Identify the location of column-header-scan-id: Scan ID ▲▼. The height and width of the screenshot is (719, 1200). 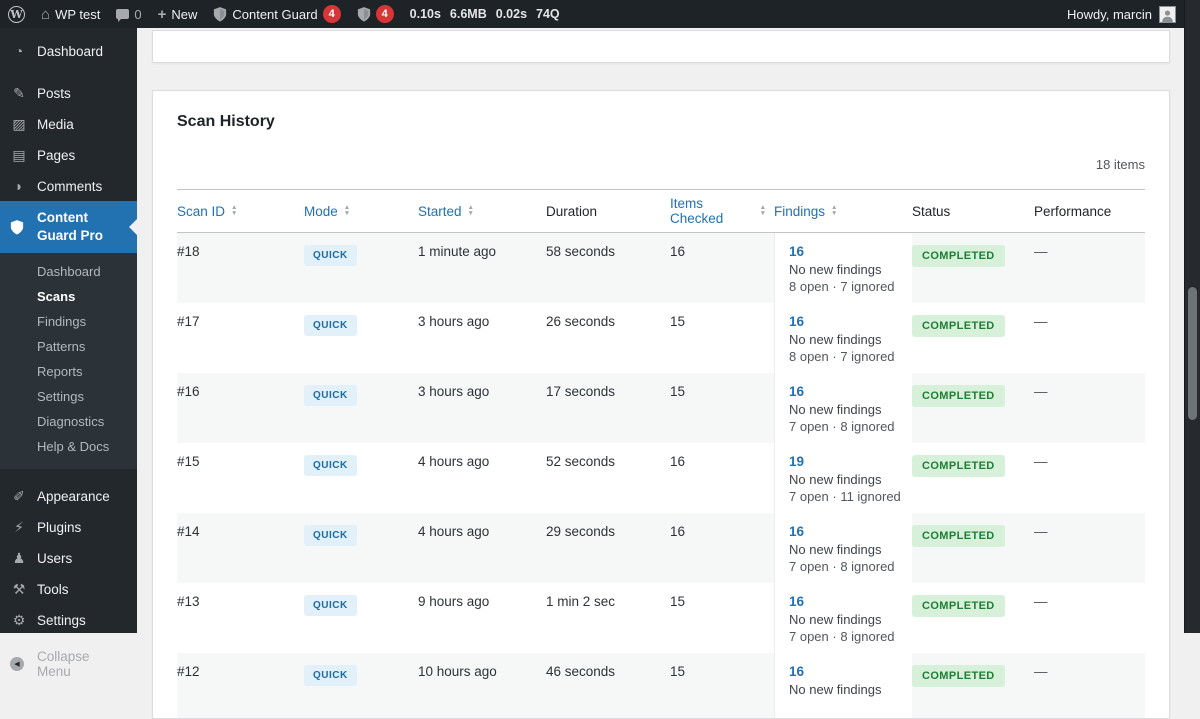
(240, 211).